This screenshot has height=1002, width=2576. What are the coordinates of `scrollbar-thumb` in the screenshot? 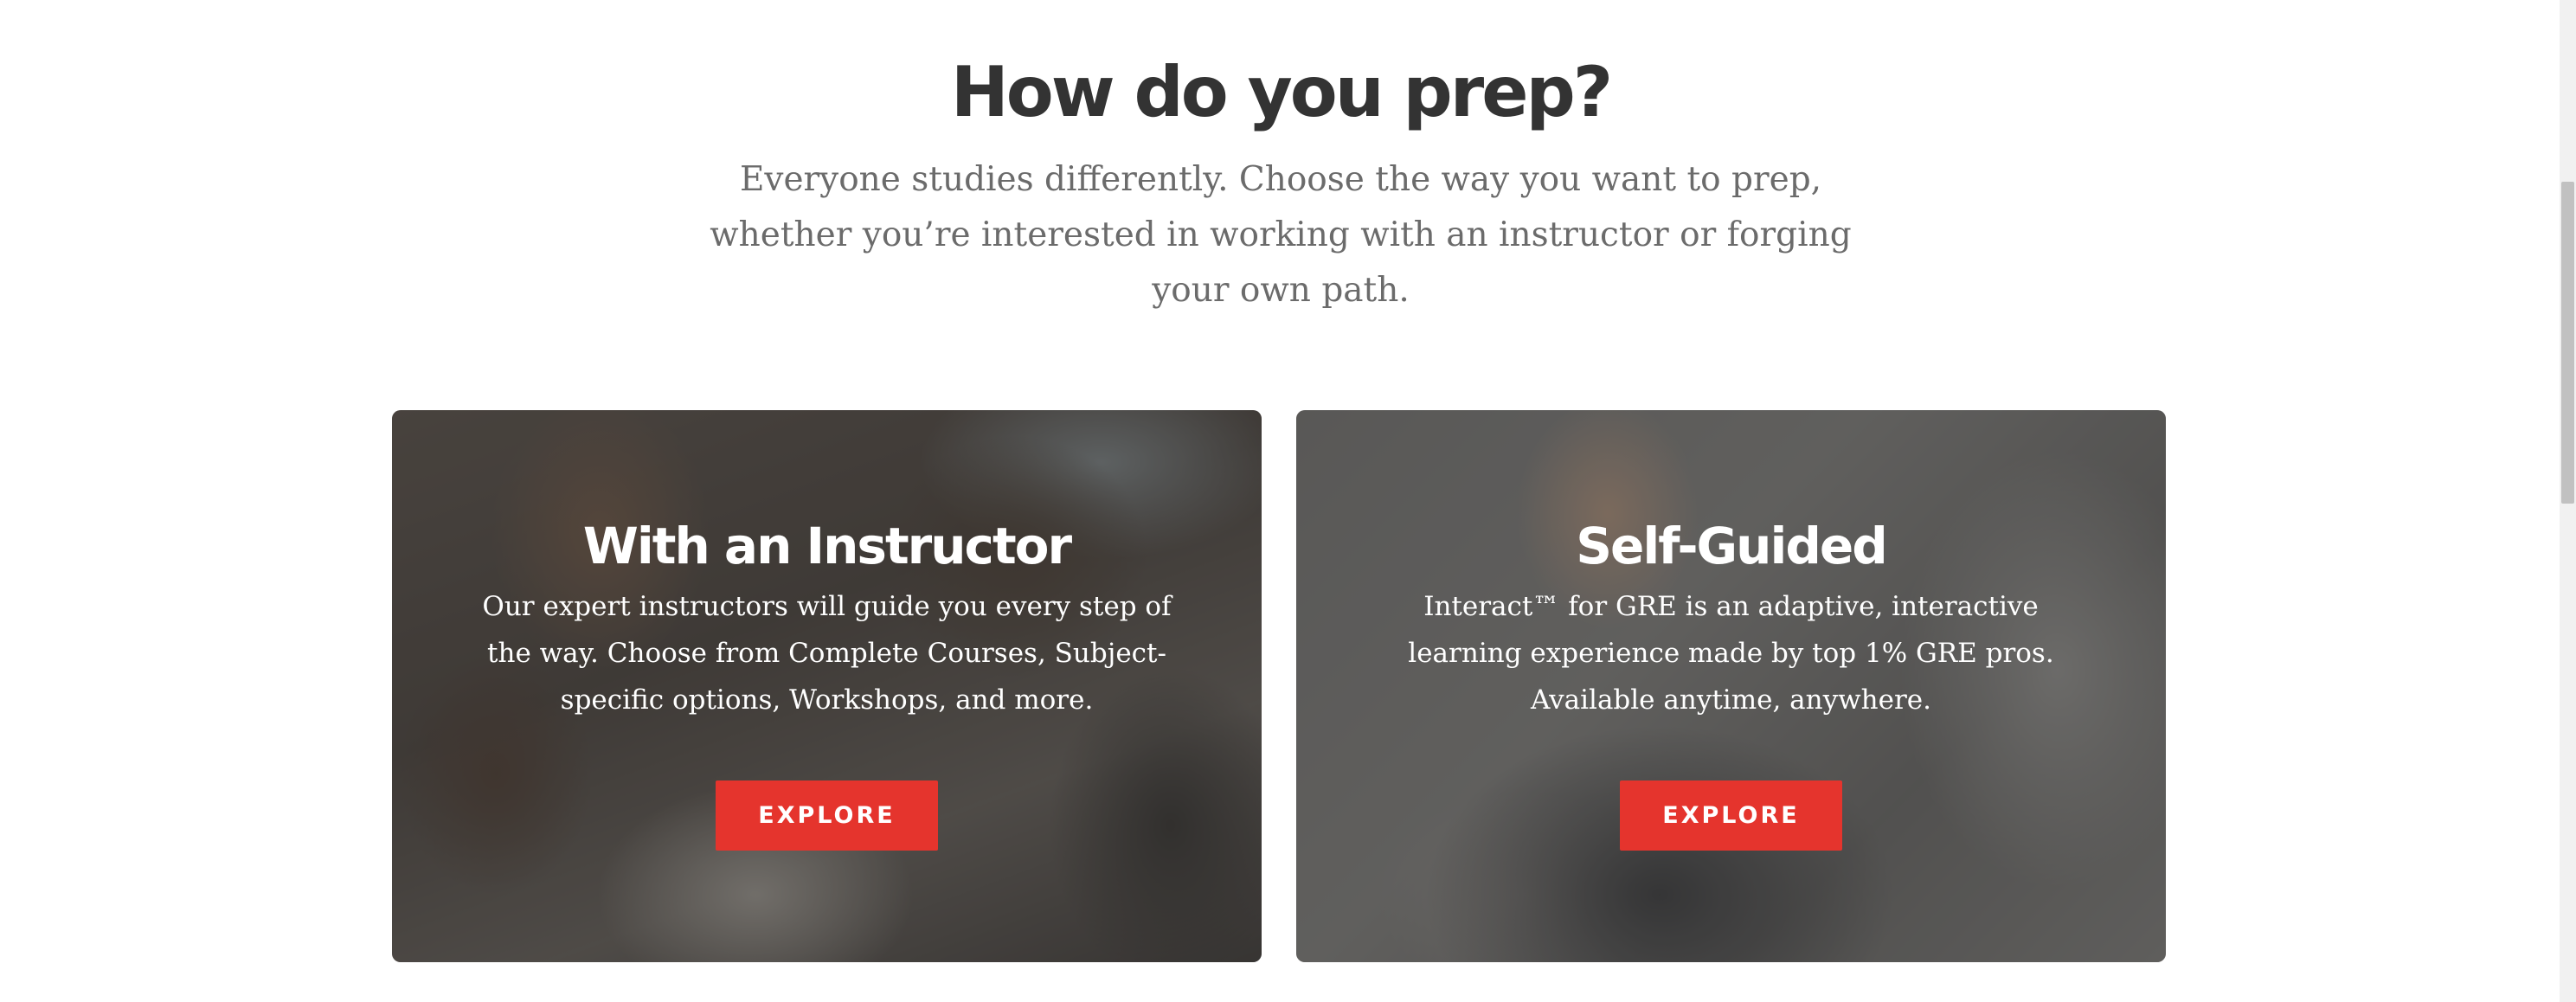 It's located at (2568, 343).